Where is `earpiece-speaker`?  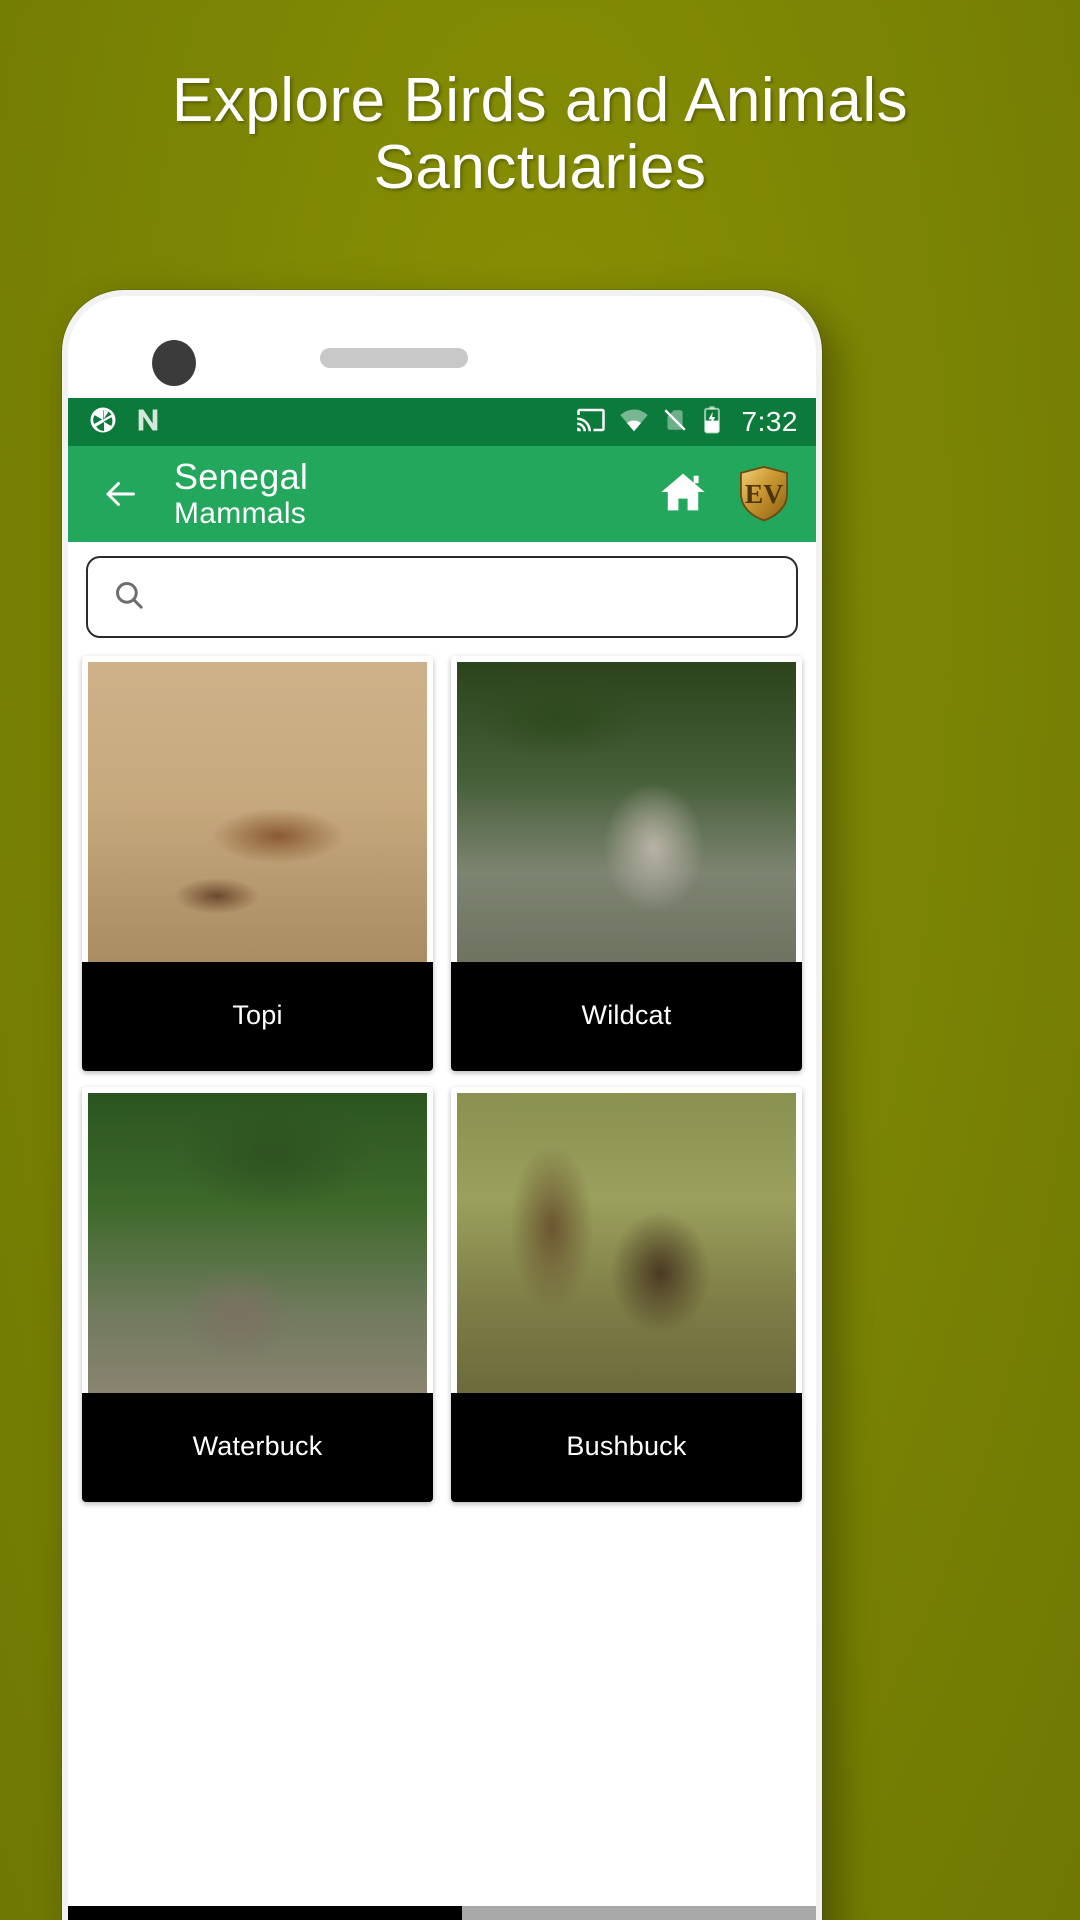
earpiece-speaker is located at coordinates (394, 358).